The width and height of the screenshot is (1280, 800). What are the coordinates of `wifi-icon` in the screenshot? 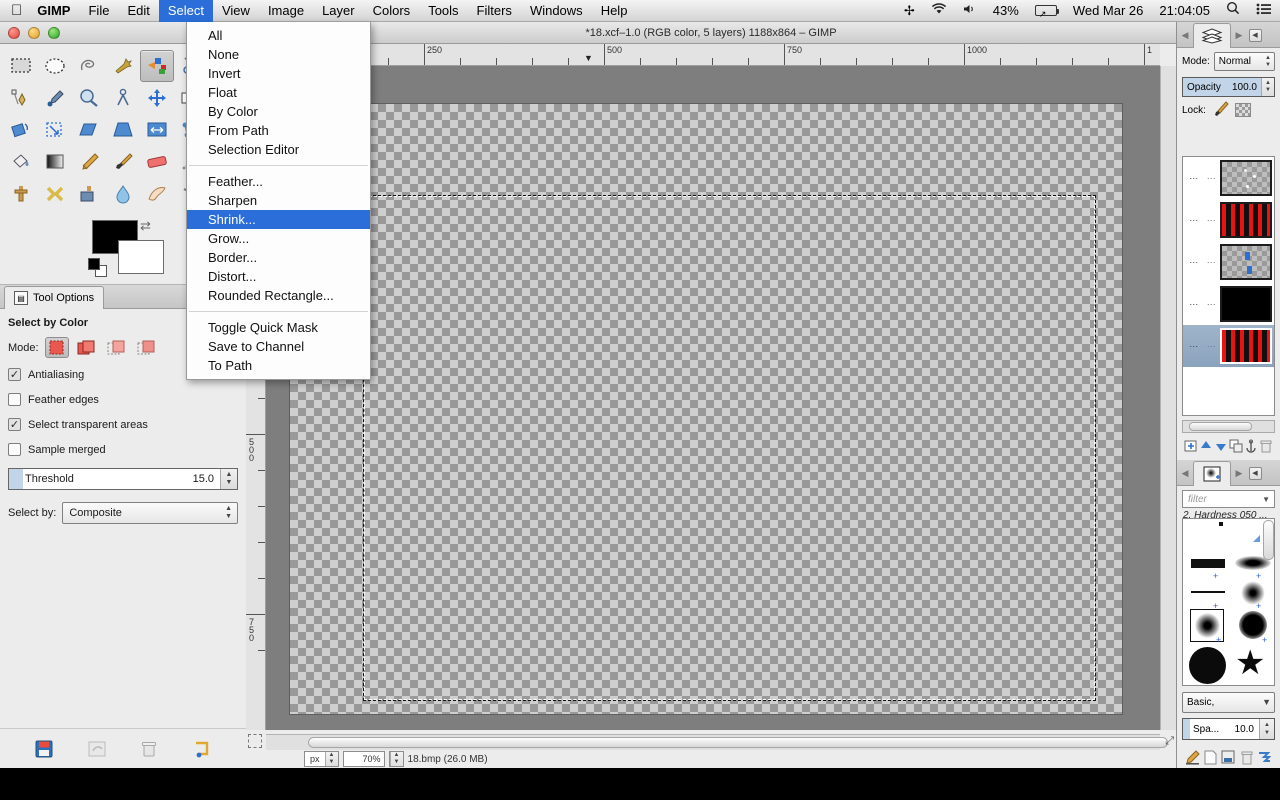 It's located at (939, 11).